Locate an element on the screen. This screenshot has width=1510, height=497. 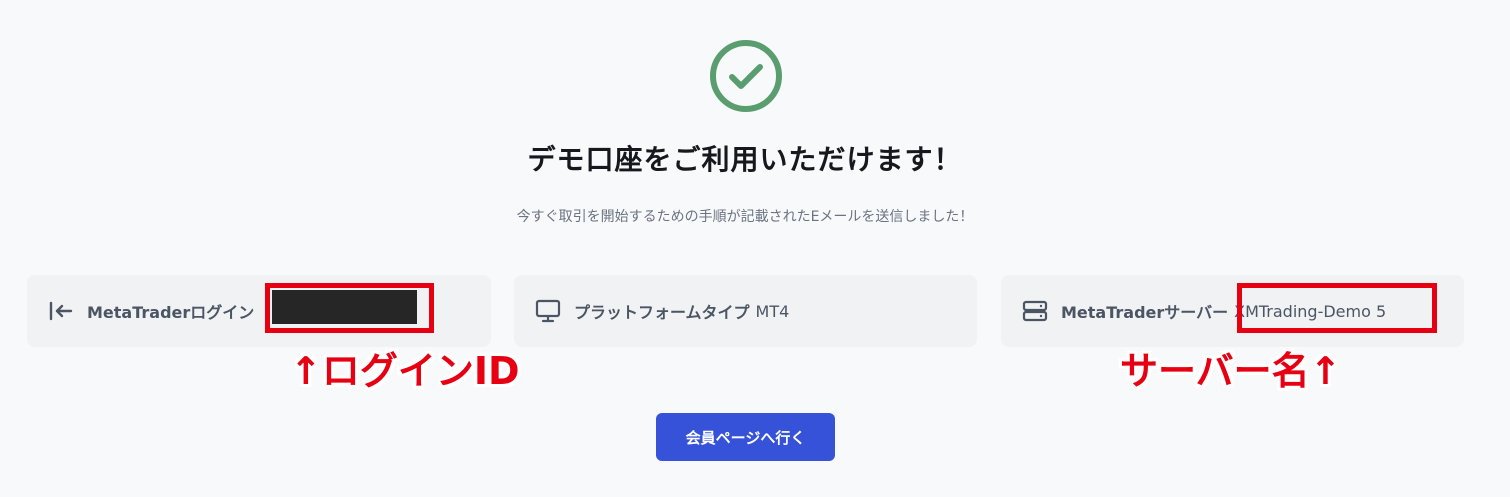
check-circle-icon is located at coordinates (746, 76).